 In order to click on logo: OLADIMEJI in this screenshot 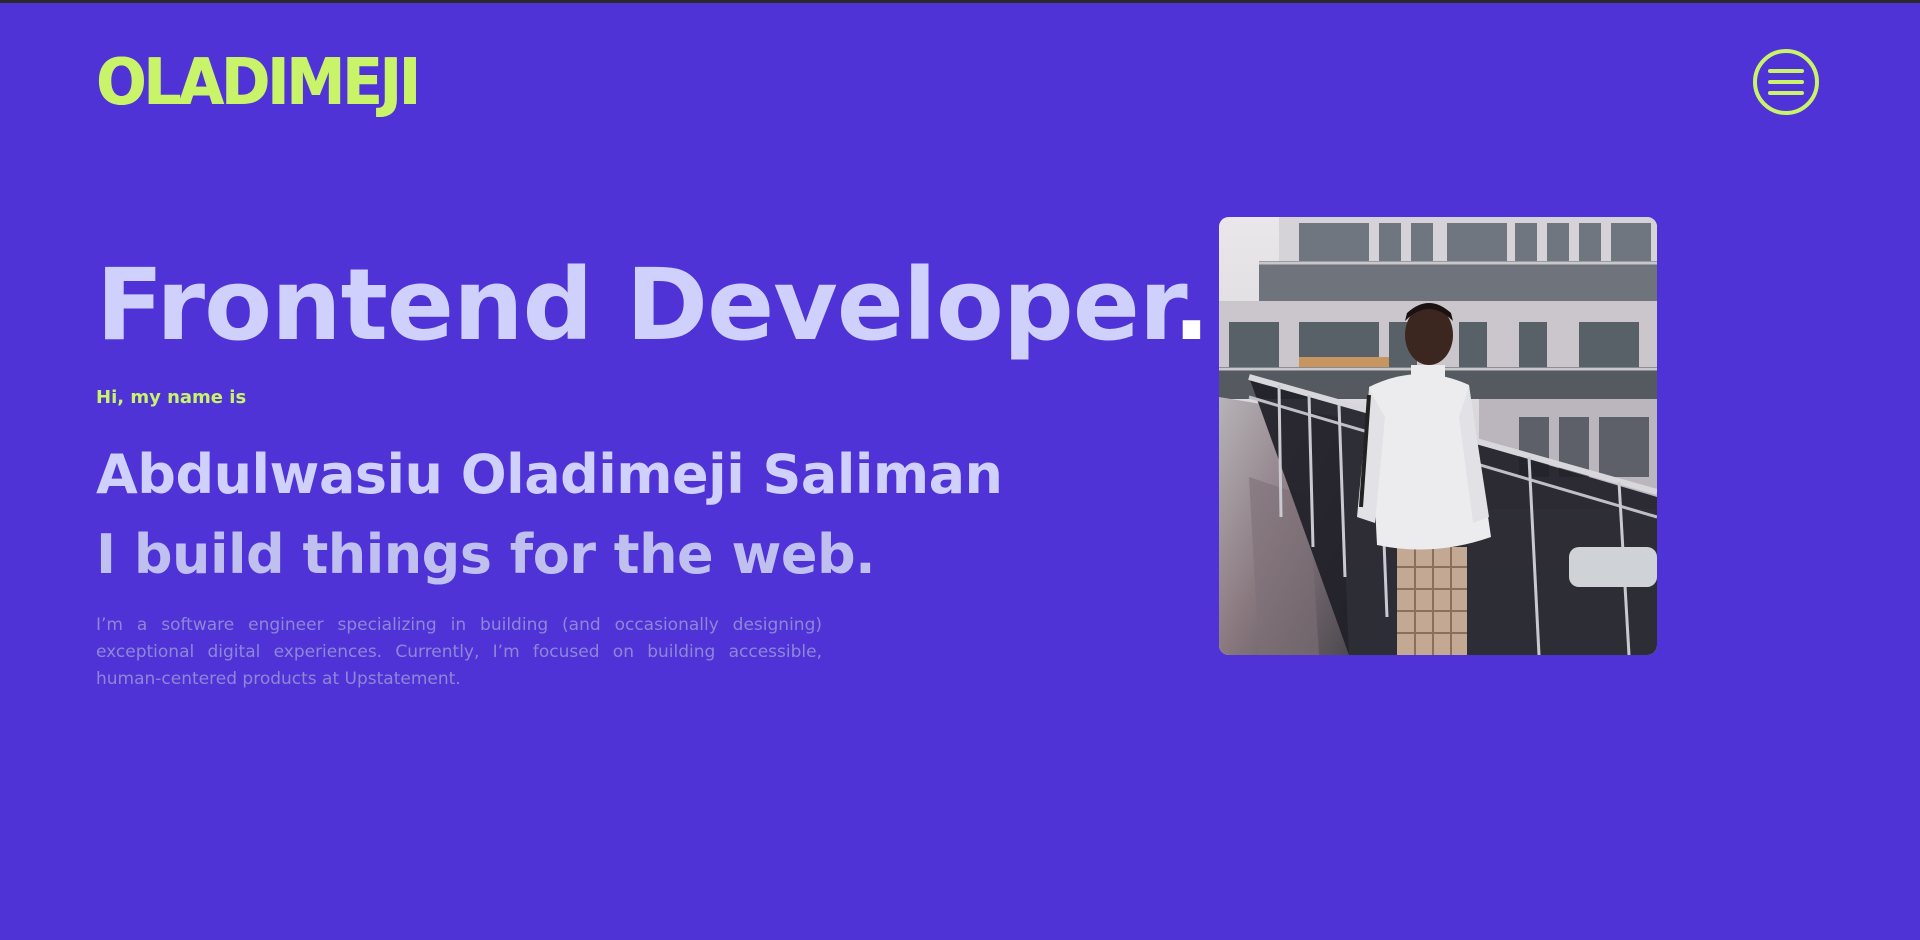, I will do `click(258, 83)`.